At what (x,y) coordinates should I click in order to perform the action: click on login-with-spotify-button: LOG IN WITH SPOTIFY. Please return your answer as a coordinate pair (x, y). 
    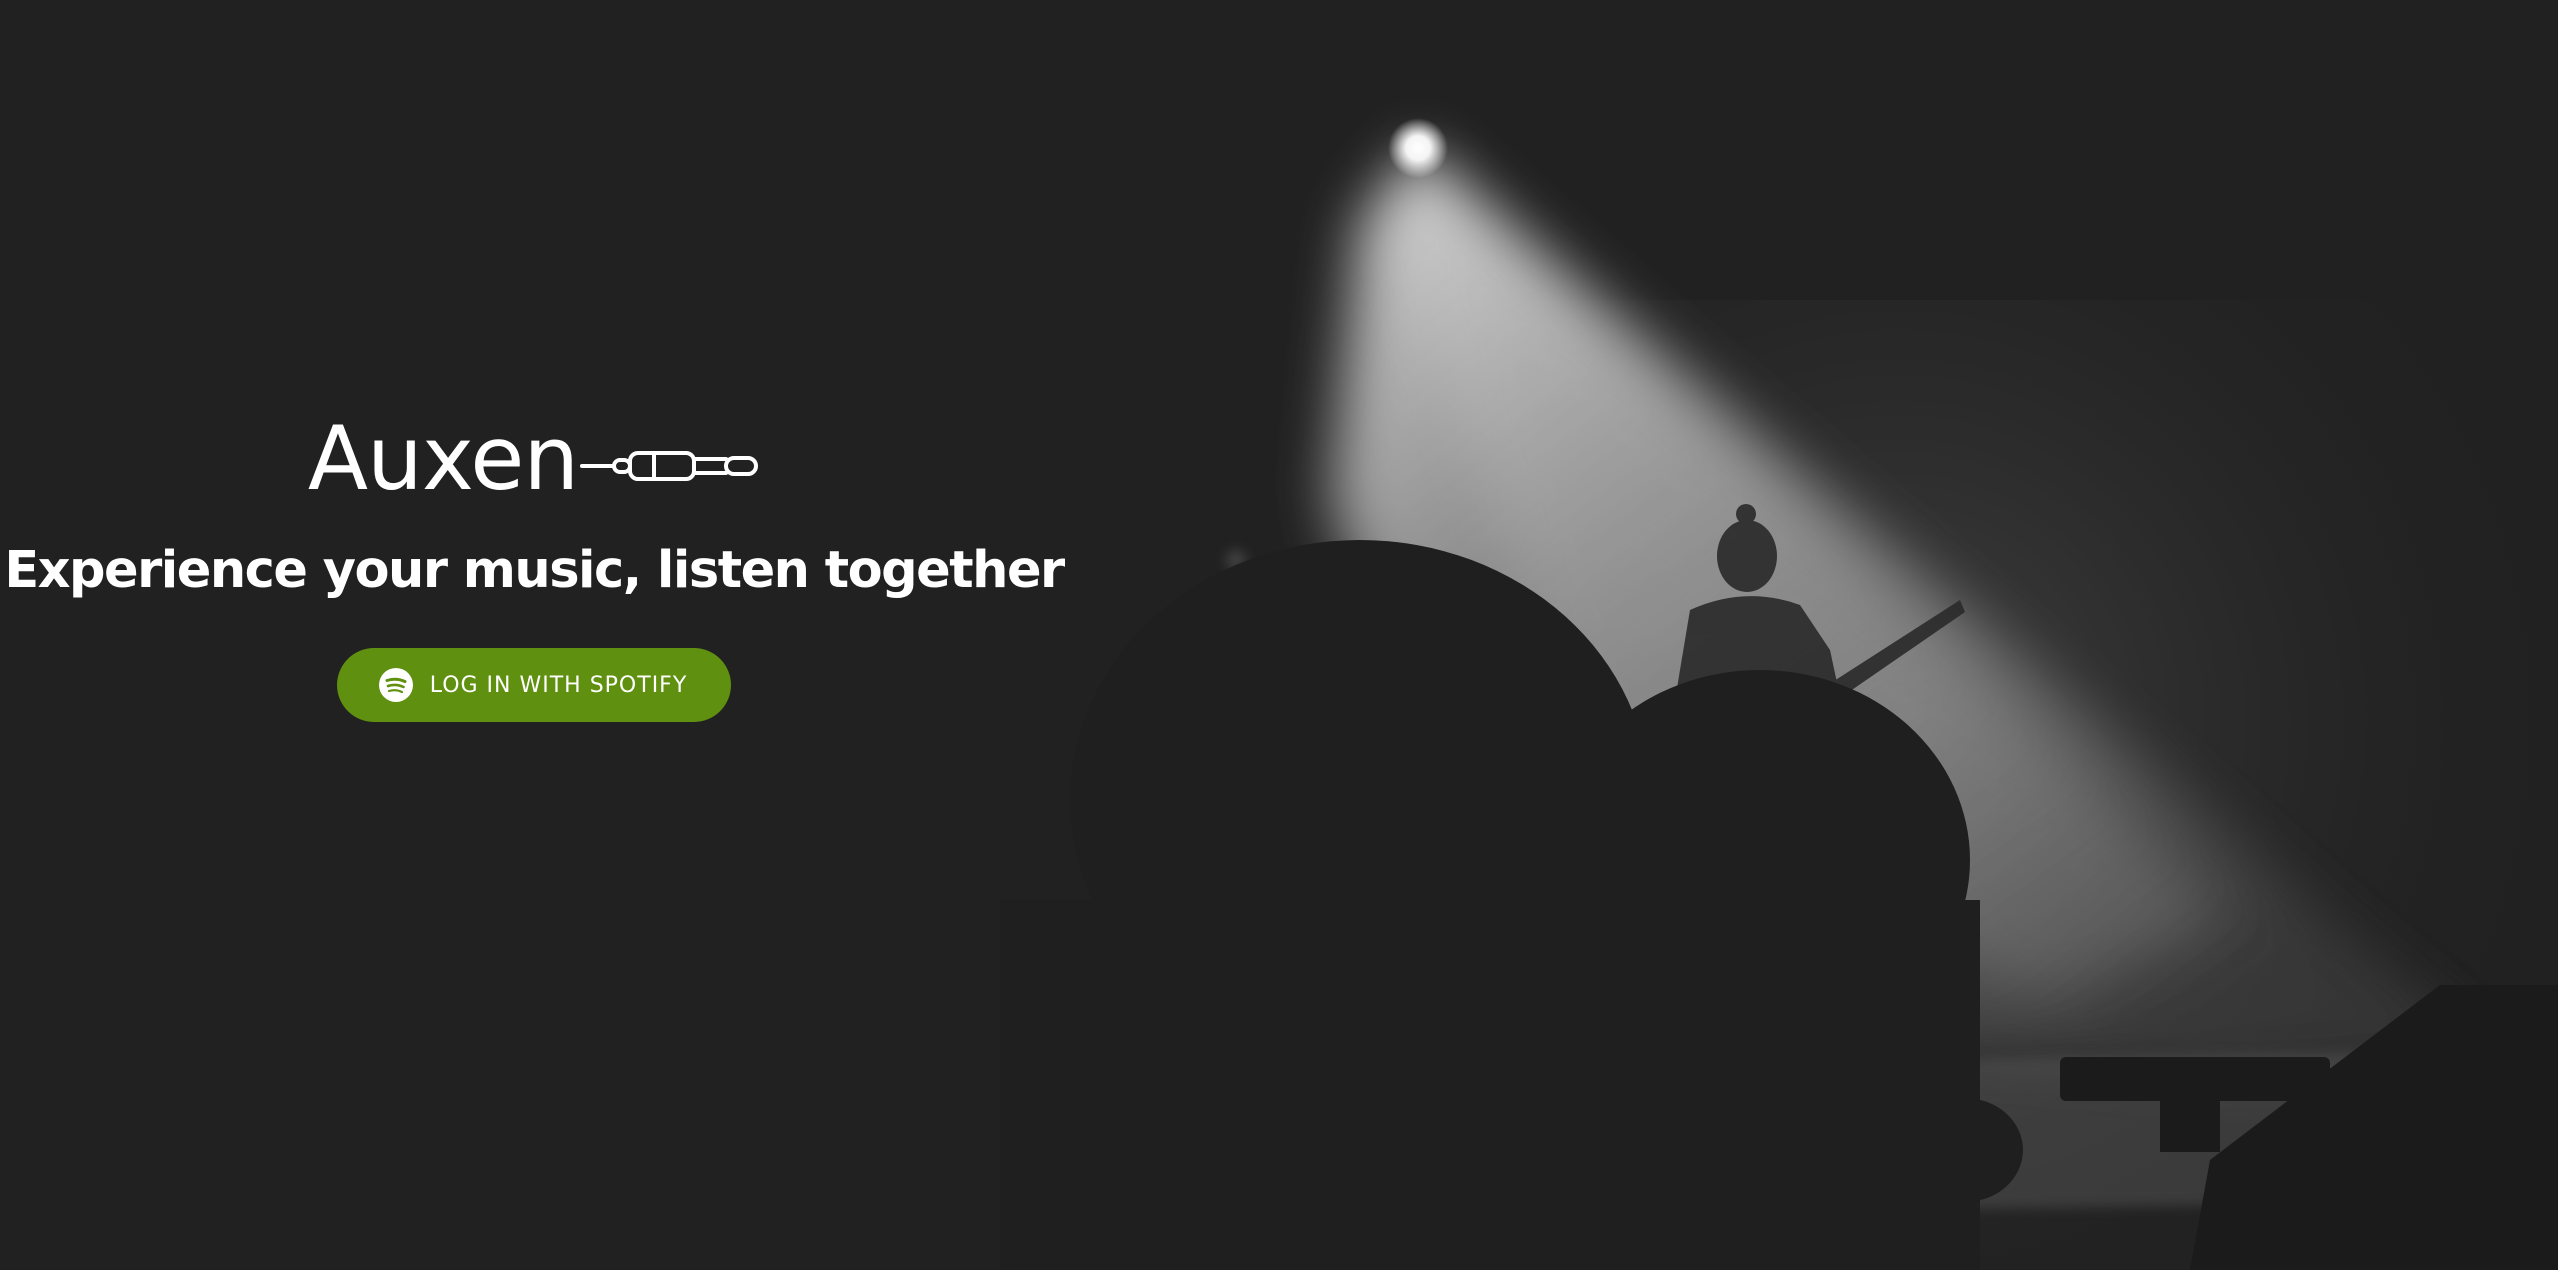
    Looking at the image, I should click on (534, 685).